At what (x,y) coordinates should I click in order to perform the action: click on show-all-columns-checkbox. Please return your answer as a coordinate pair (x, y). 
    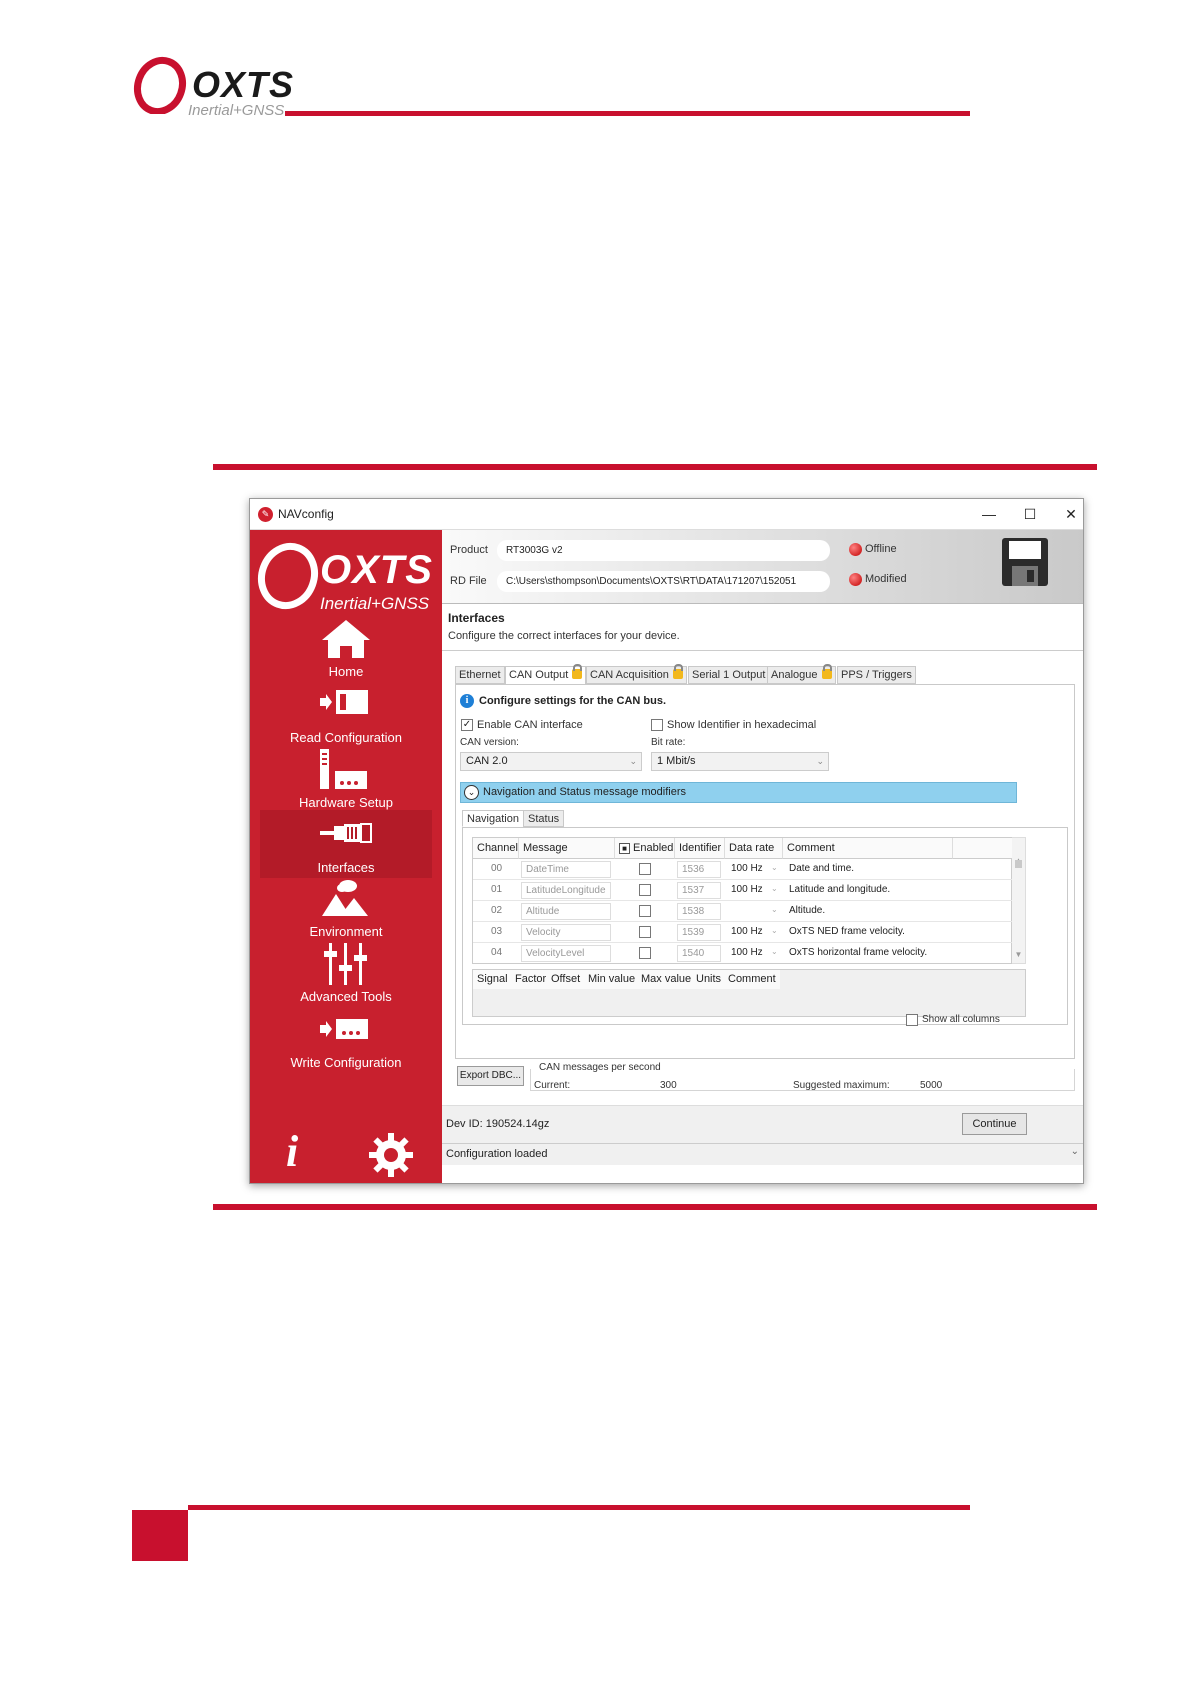
    Looking at the image, I should click on (912, 1020).